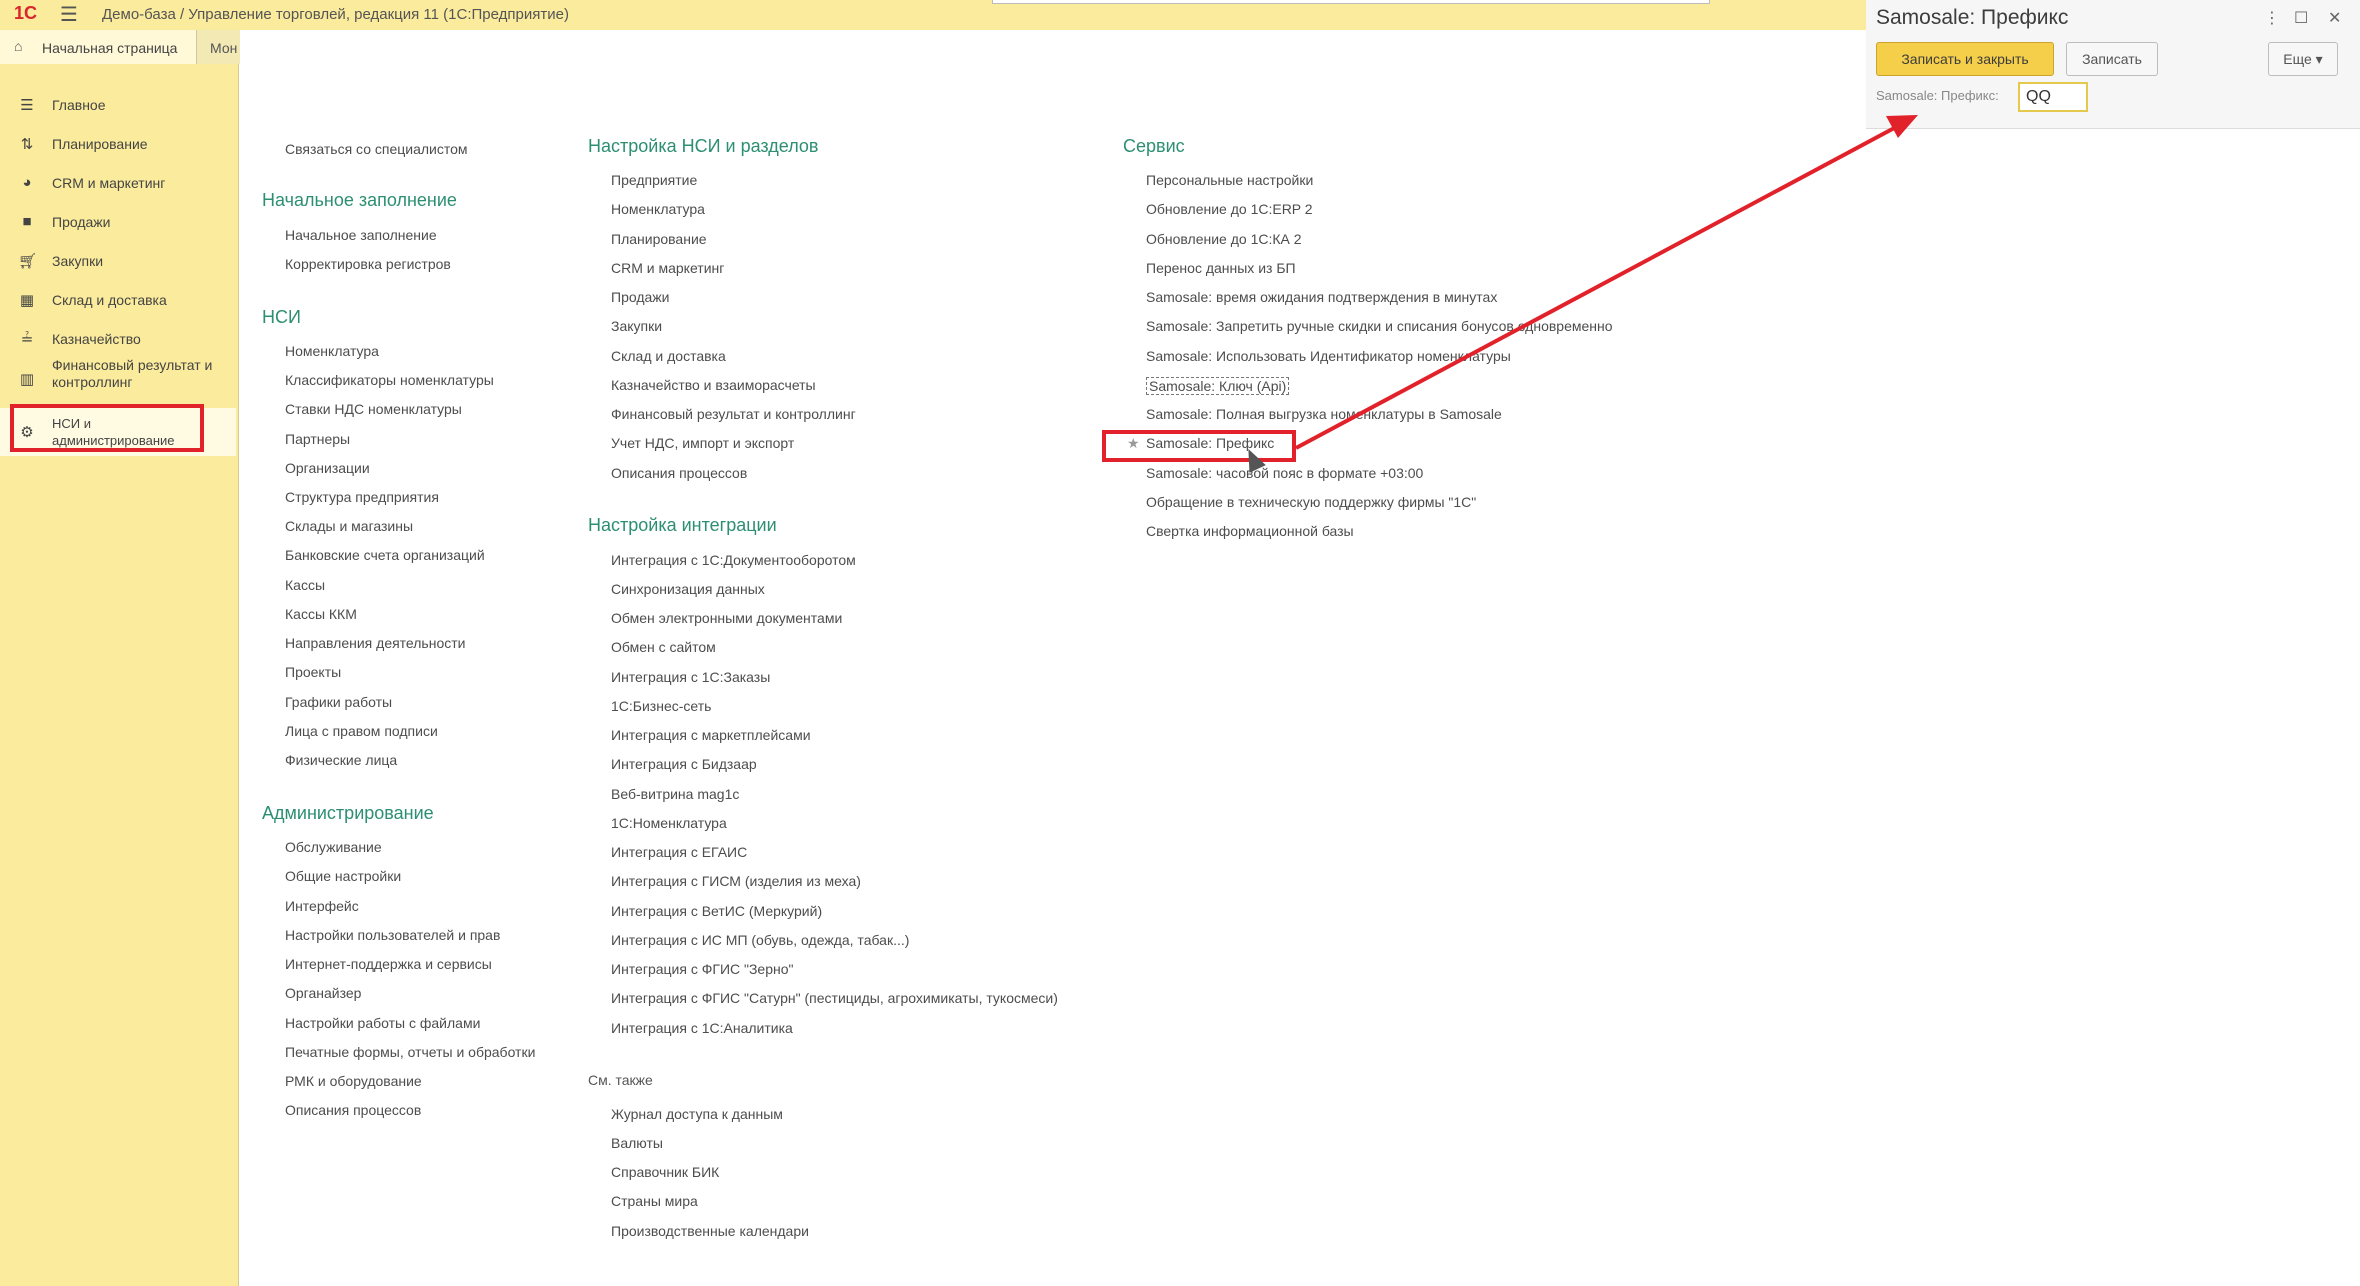 The width and height of the screenshot is (2360, 1286). I want to click on link-item: Интеграция с ФГИС "Зерно", so click(702, 969).